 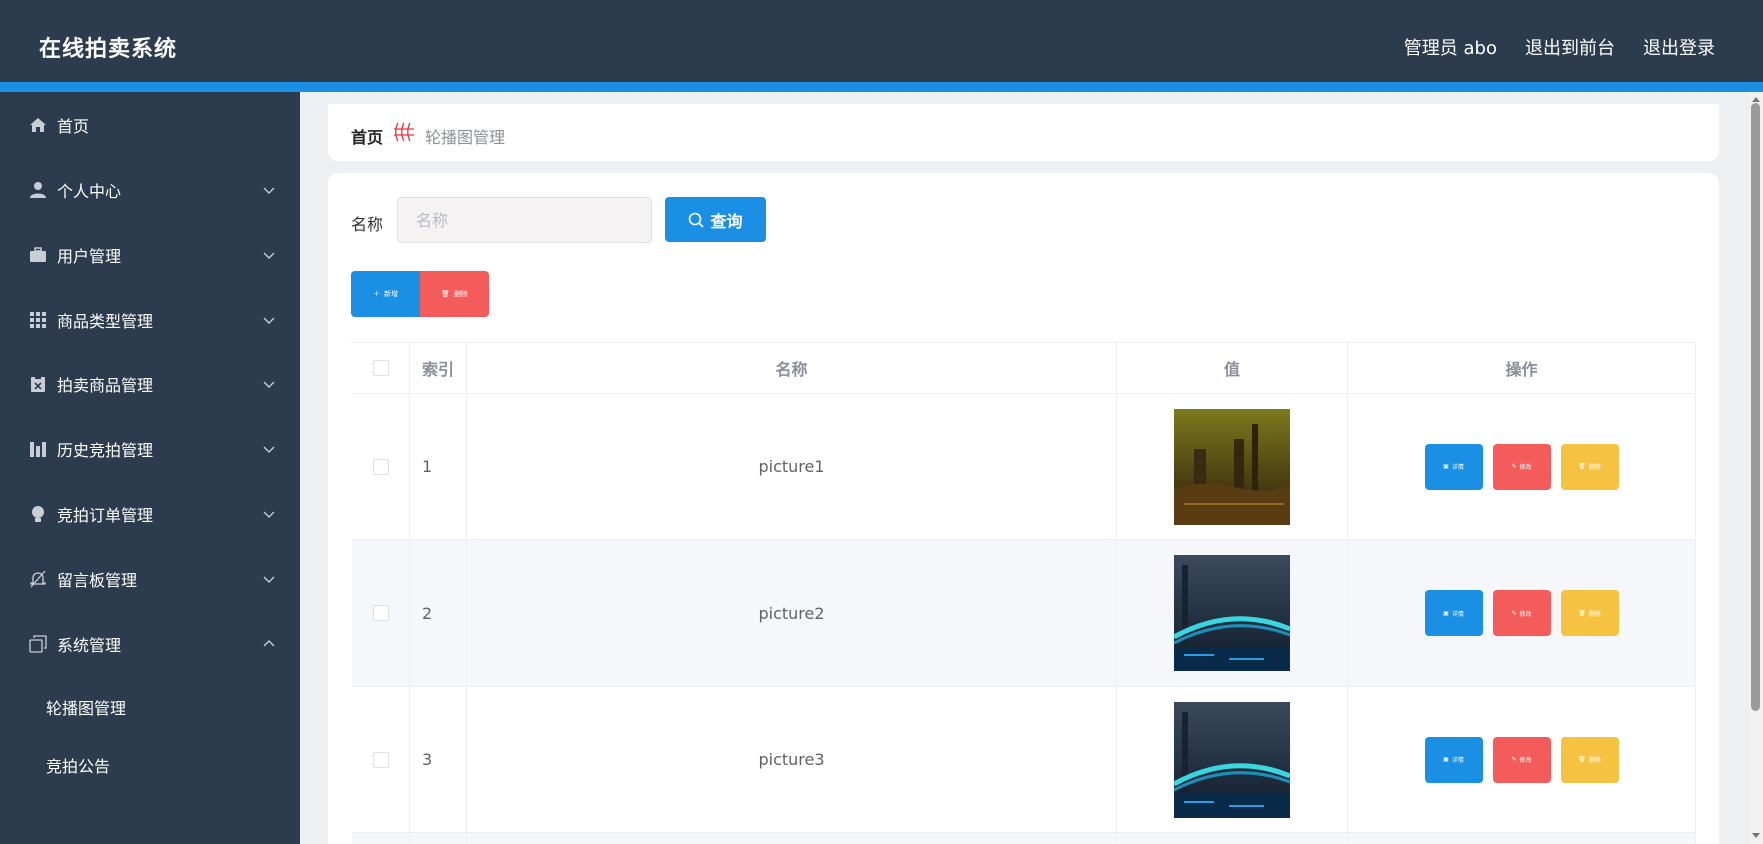 What do you see at coordinates (150, 644) in the screenshot?
I see `sidebar-item-system: 系统管理` at bounding box center [150, 644].